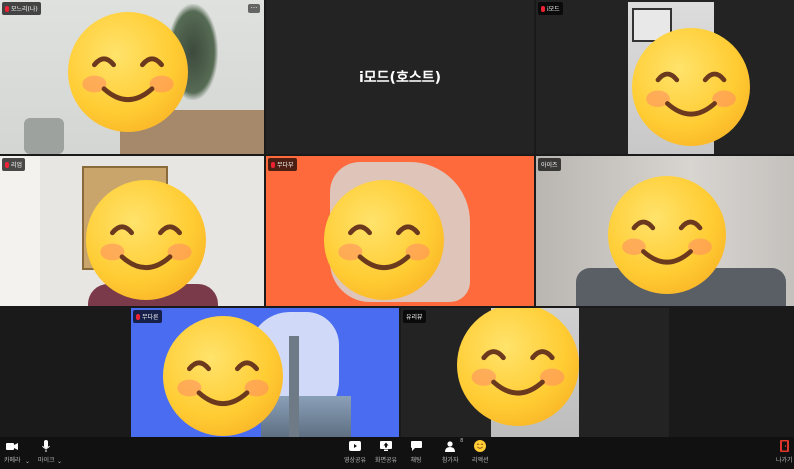  What do you see at coordinates (254, 8) in the screenshot?
I see `more-options-button: ···` at bounding box center [254, 8].